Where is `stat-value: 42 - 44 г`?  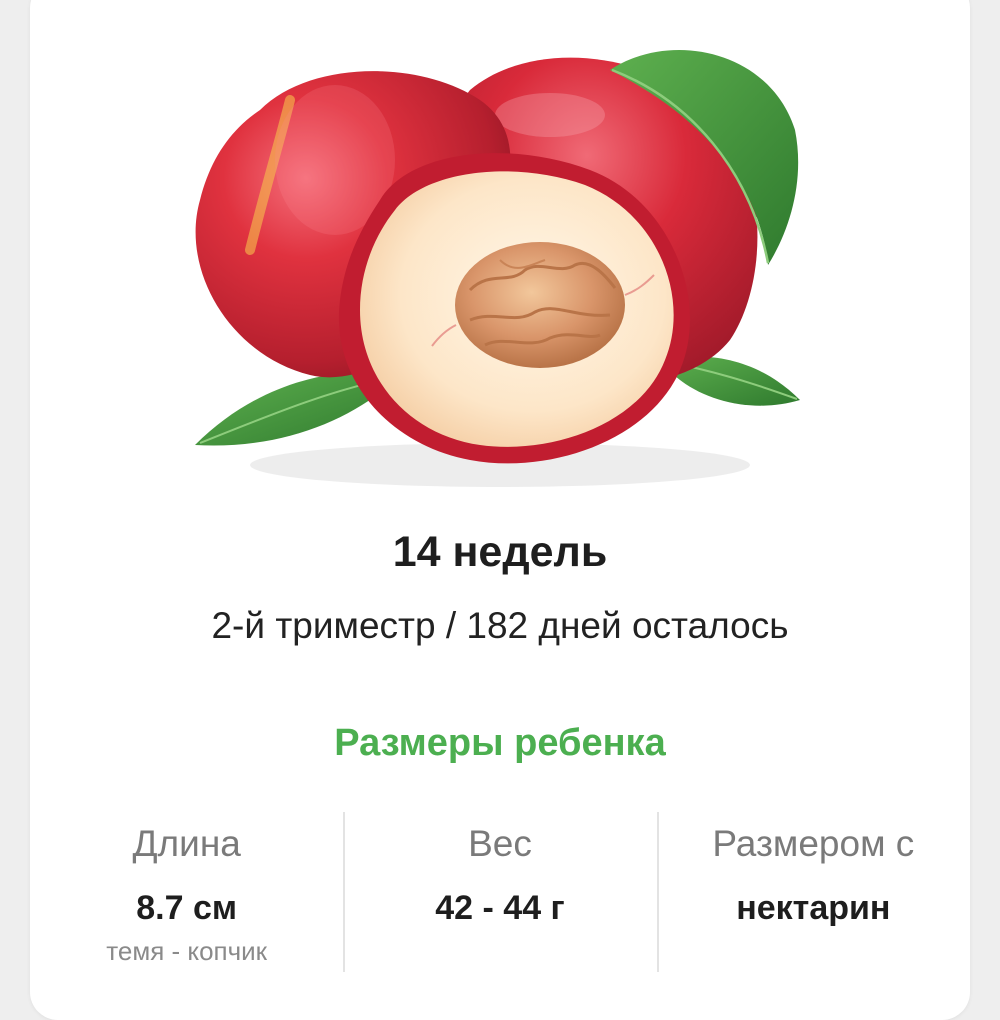 stat-value: 42 - 44 г is located at coordinates (500, 908).